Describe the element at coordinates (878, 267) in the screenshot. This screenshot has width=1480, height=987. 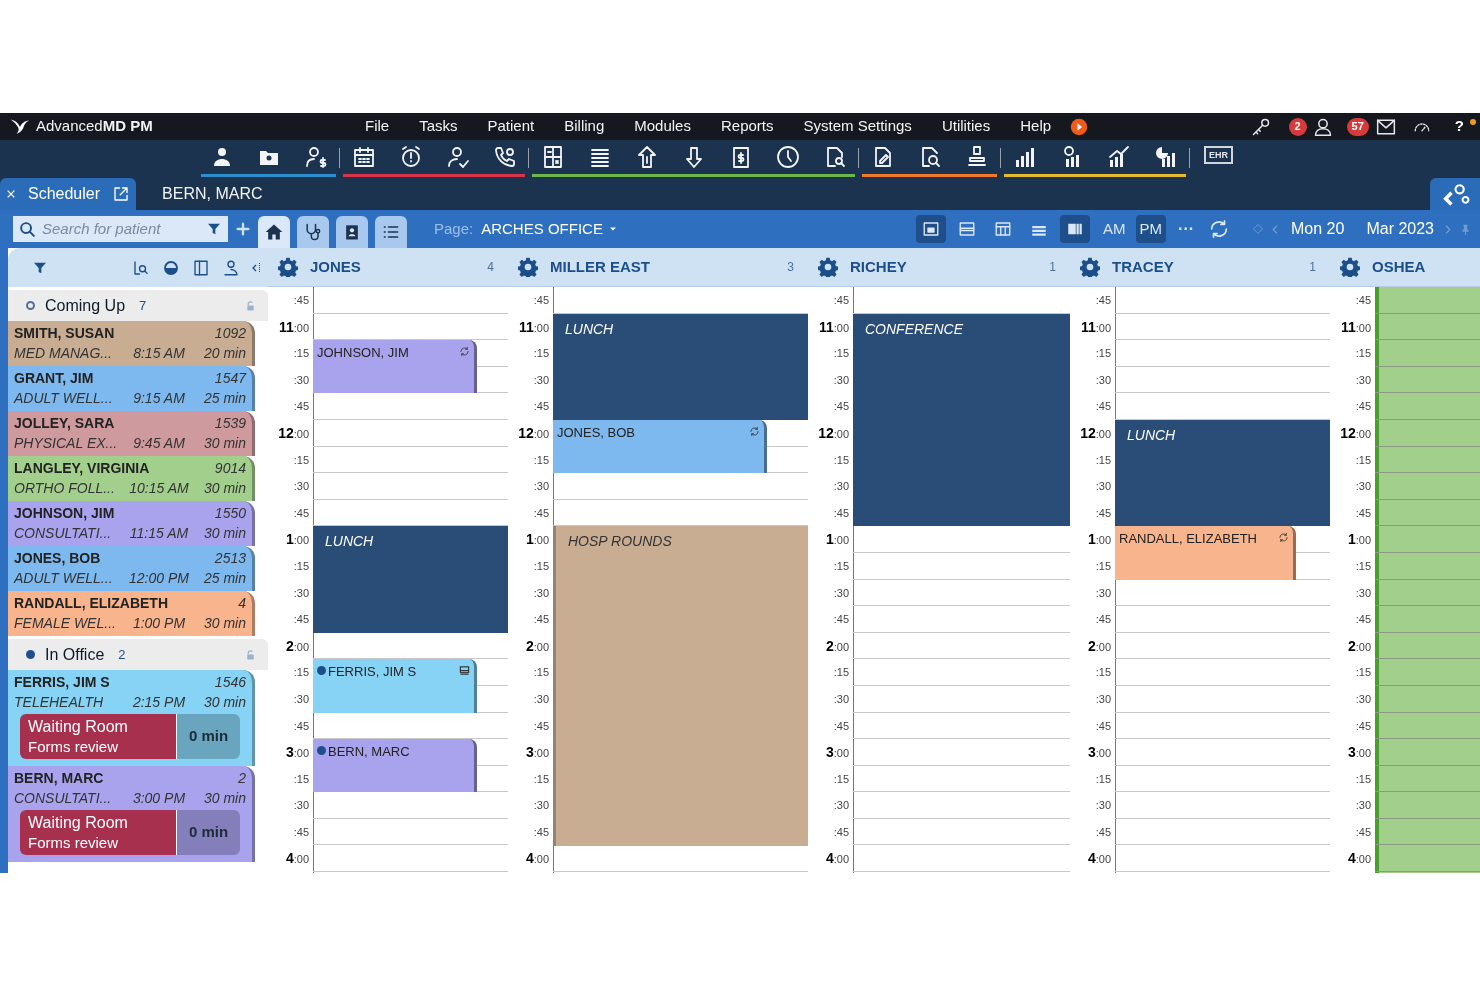
I see `provider-name: RICHEY` at that location.